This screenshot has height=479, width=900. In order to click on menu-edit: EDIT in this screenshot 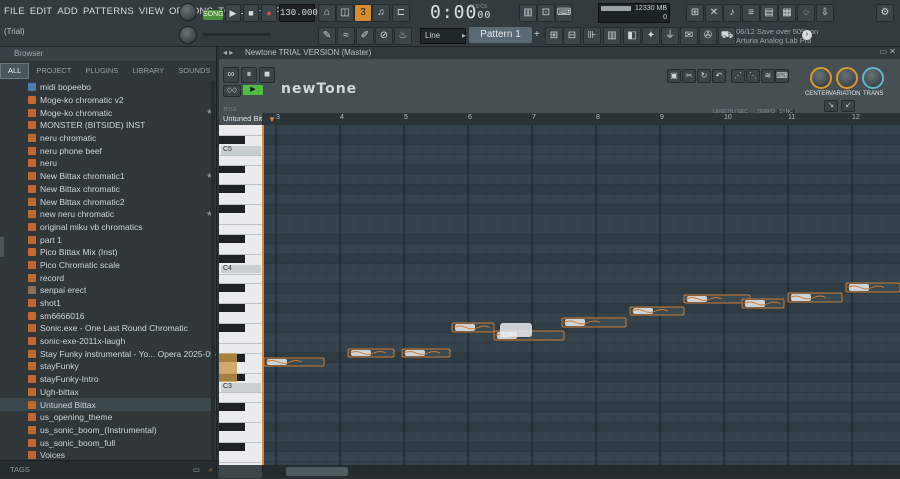, I will do `click(41, 11)`.